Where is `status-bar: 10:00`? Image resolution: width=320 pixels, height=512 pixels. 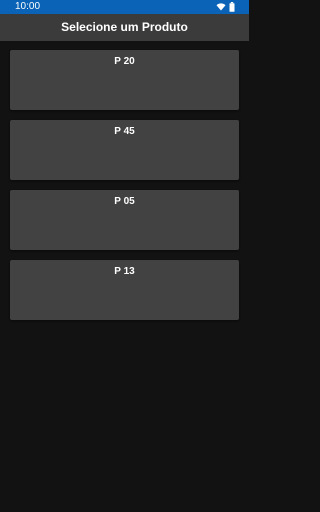 status-bar: 10:00 is located at coordinates (124, 7).